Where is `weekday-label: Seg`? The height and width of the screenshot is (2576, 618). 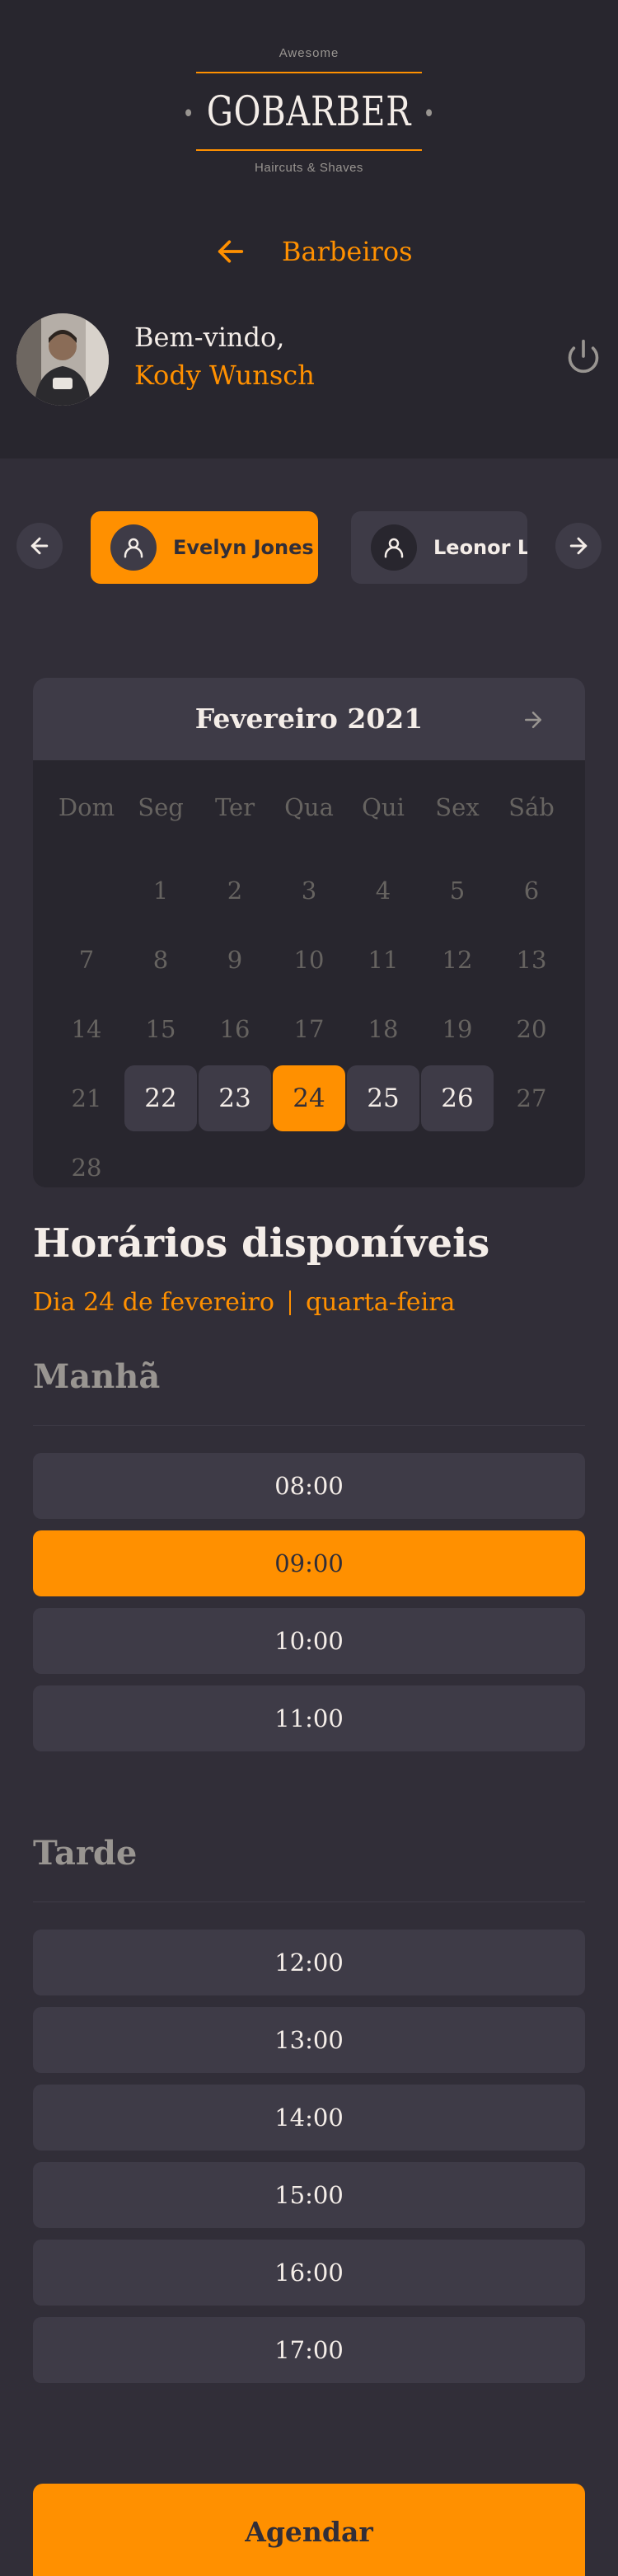 weekday-label: Seg is located at coordinates (161, 807).